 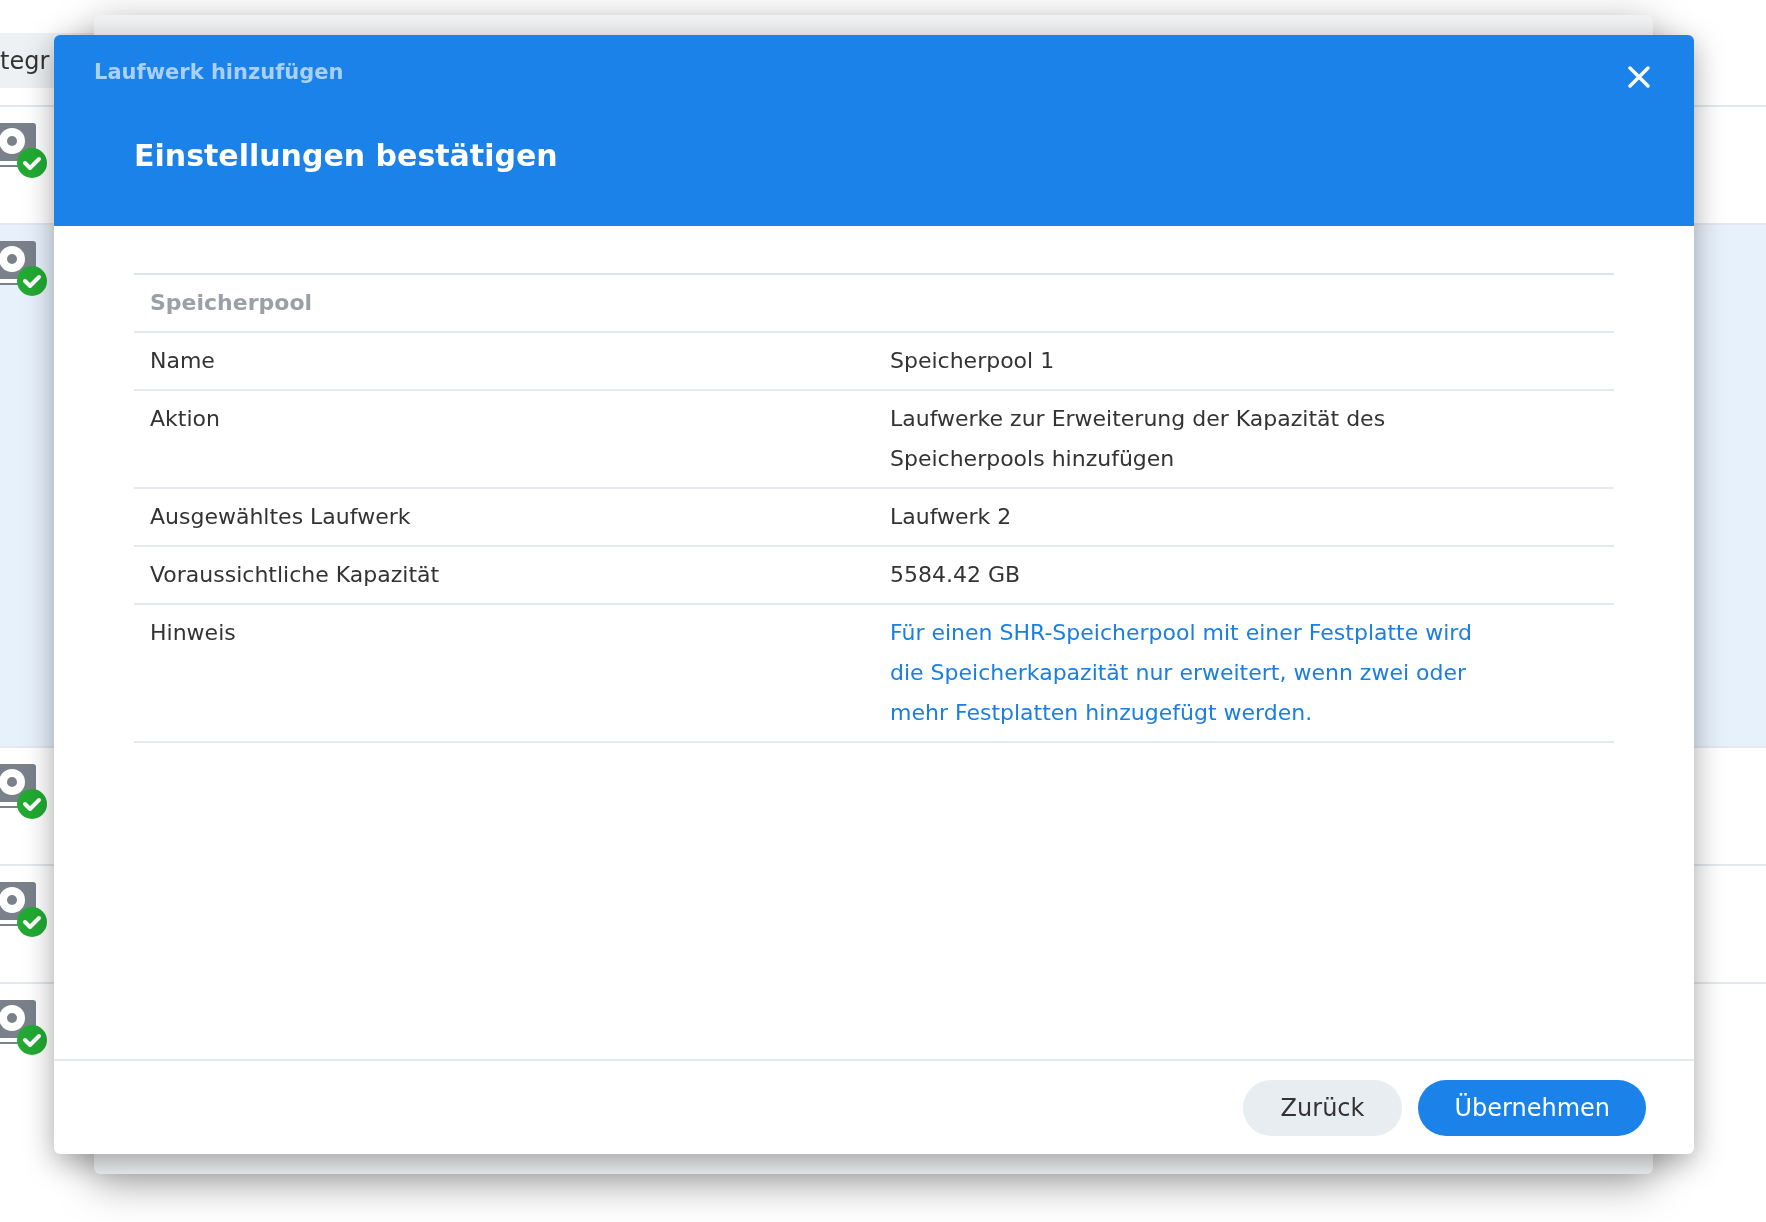 I want to click on apply-button: Übernehmen, so click(x=1532, y=1107).